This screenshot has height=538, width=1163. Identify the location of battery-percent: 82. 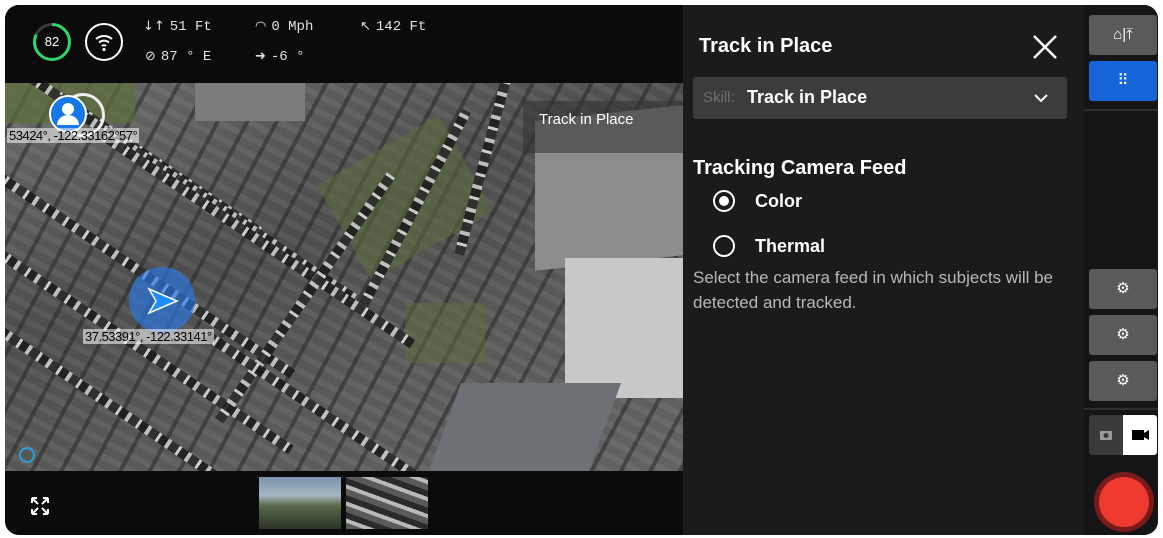
(52, 41).